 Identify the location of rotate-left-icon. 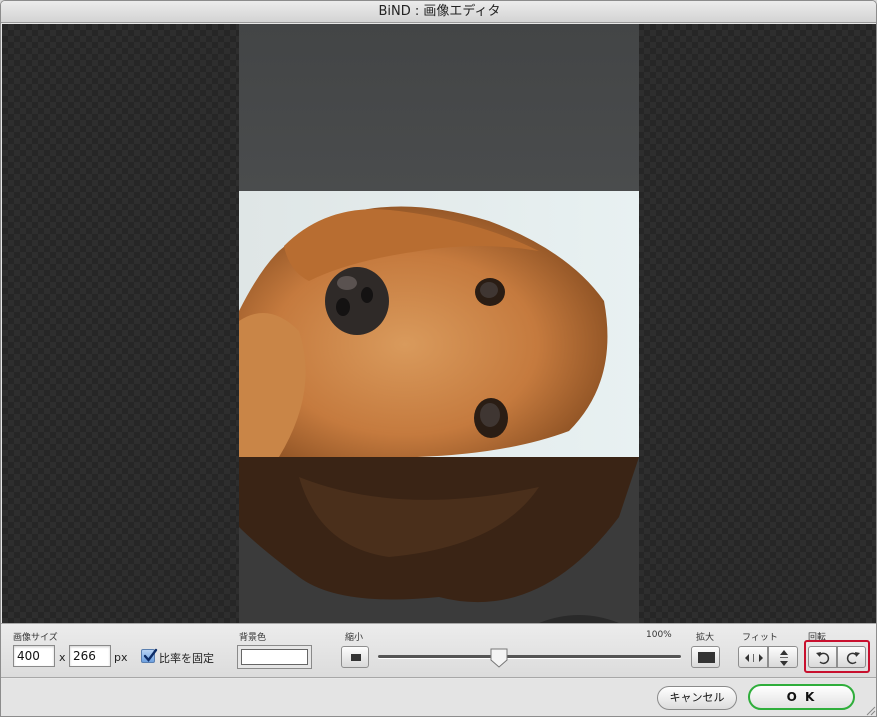
(823, 658).